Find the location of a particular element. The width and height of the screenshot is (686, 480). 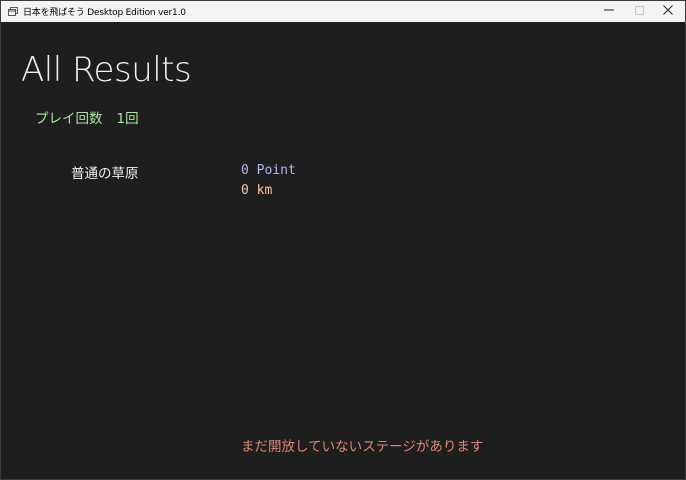

stage-points: 0 Point is located at coordinates (268, 170).